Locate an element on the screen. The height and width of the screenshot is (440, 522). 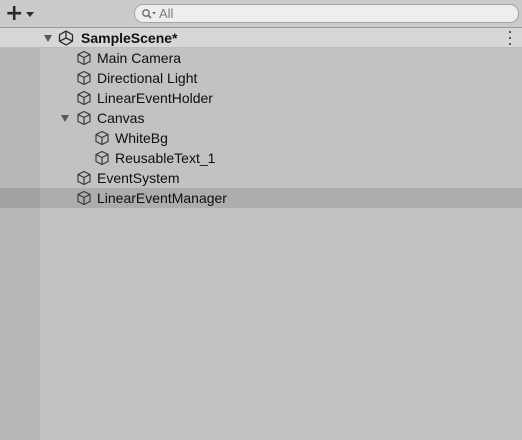
selection-gutter is located at coordinates (20, 198).